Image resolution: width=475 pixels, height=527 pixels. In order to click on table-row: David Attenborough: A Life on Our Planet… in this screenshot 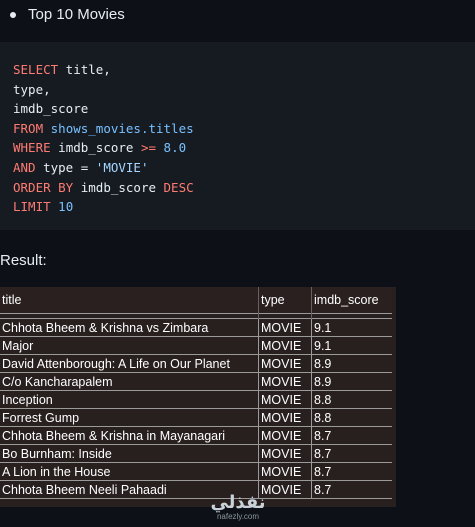, I will do `click(196, 363)`.